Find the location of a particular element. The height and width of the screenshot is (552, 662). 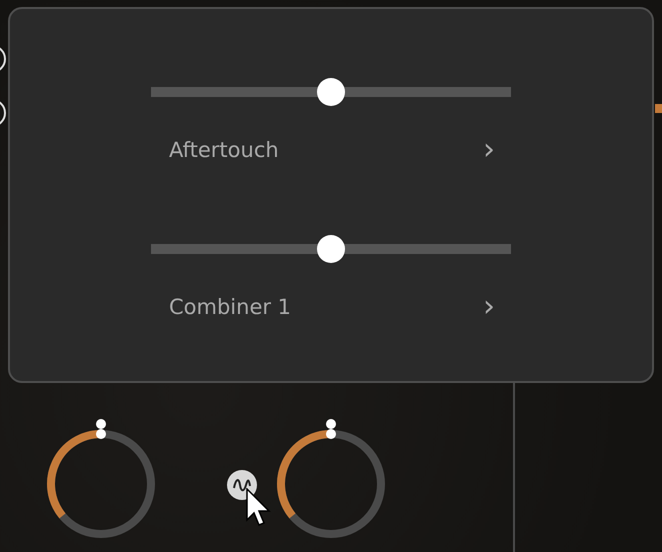

level-marker is located at coordinates (658, 108).